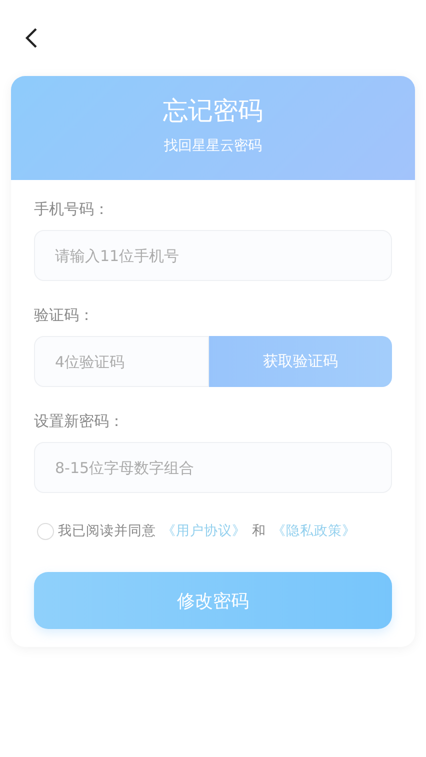 This screenshot has height=757, width=426. Describe the element at coordinates (314, 531) in the screenshot. I see `policy-link: 《隐私政策》` at that location.